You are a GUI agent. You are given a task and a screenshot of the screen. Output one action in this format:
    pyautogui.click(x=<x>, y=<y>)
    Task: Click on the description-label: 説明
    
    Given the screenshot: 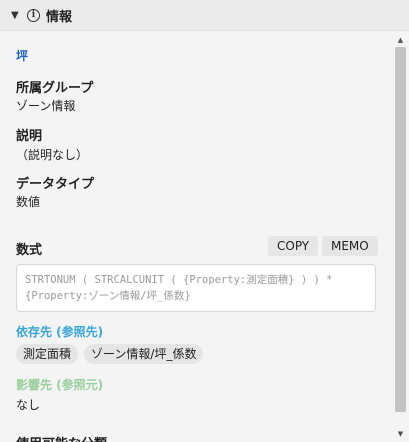 What is the action you would take?
    pyautogui.click(x=29, y=136)
    